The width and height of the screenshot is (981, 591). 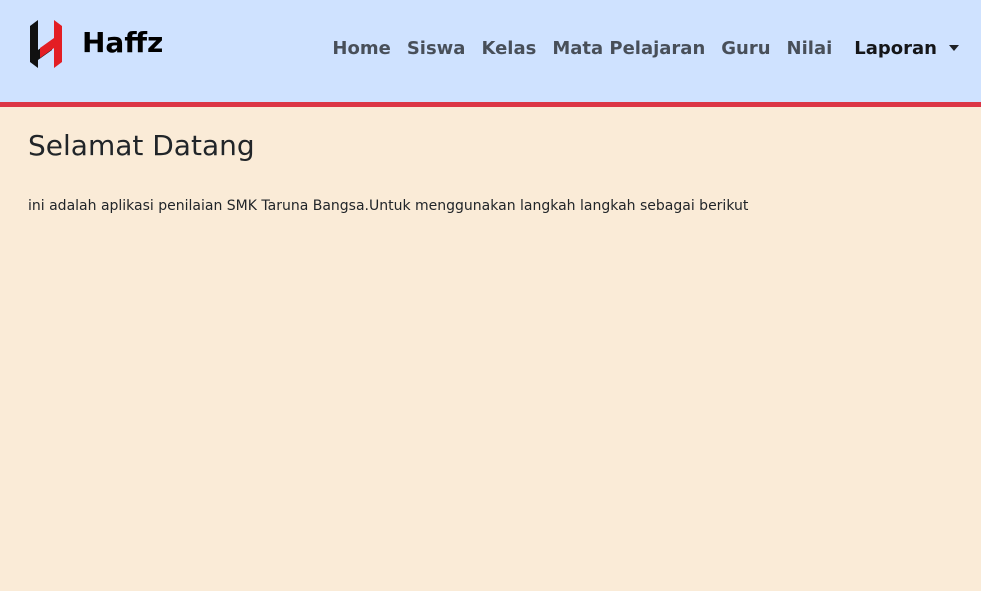 I want to click on nav-item-mata-pelajaran: Mata Pelajaran, so click(x=628, y=49).